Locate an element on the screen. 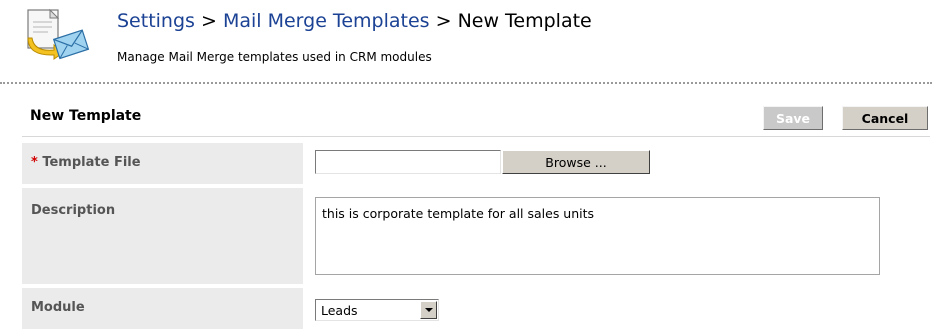 The width and height of the screenshot is (932, 329). module-row: Module Leads is located at coordinates (476, 308).